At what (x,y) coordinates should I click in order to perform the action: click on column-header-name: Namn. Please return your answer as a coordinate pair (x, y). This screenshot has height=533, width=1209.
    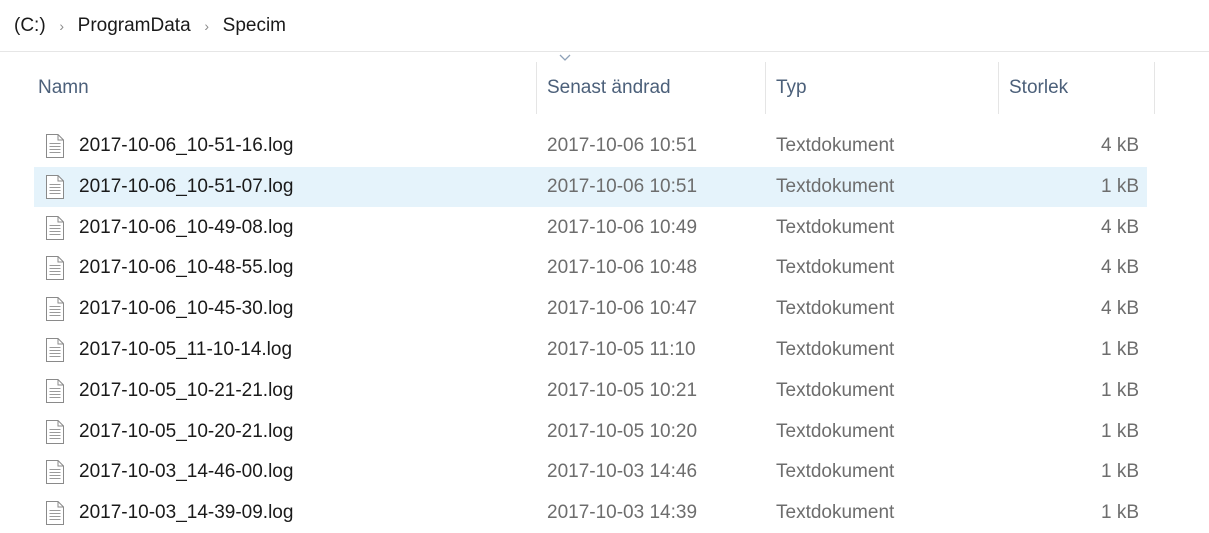
    Looking at the image, I should click on (282, 88).